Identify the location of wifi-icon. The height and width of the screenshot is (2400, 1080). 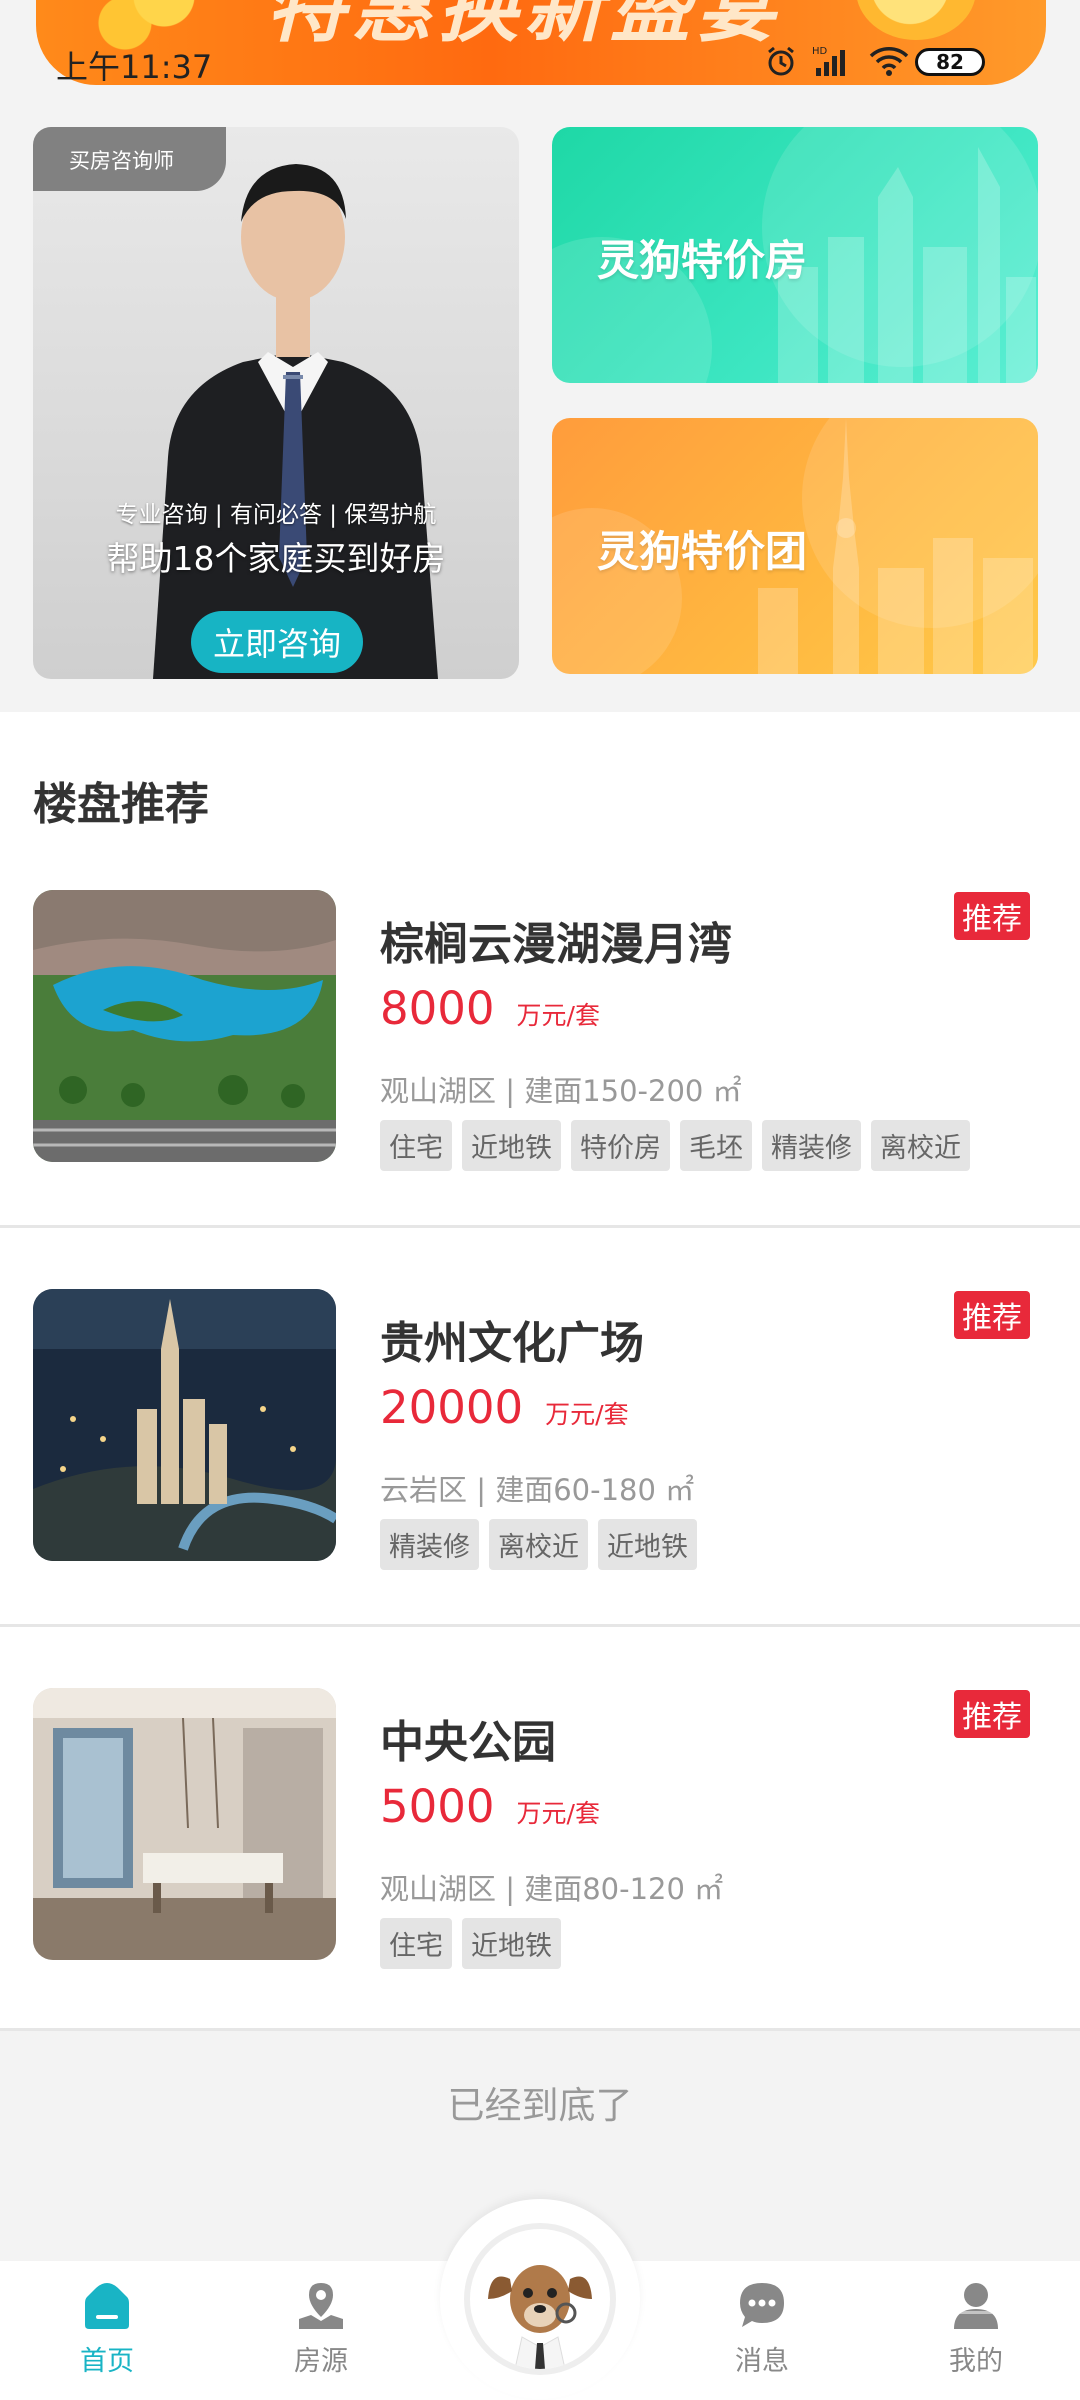
(889, 61).